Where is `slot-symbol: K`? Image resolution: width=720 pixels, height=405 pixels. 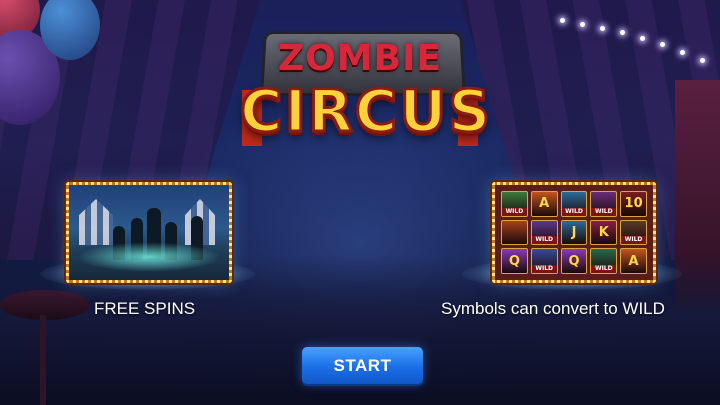 slot-symbol: K is located at coordinates (604, 232).